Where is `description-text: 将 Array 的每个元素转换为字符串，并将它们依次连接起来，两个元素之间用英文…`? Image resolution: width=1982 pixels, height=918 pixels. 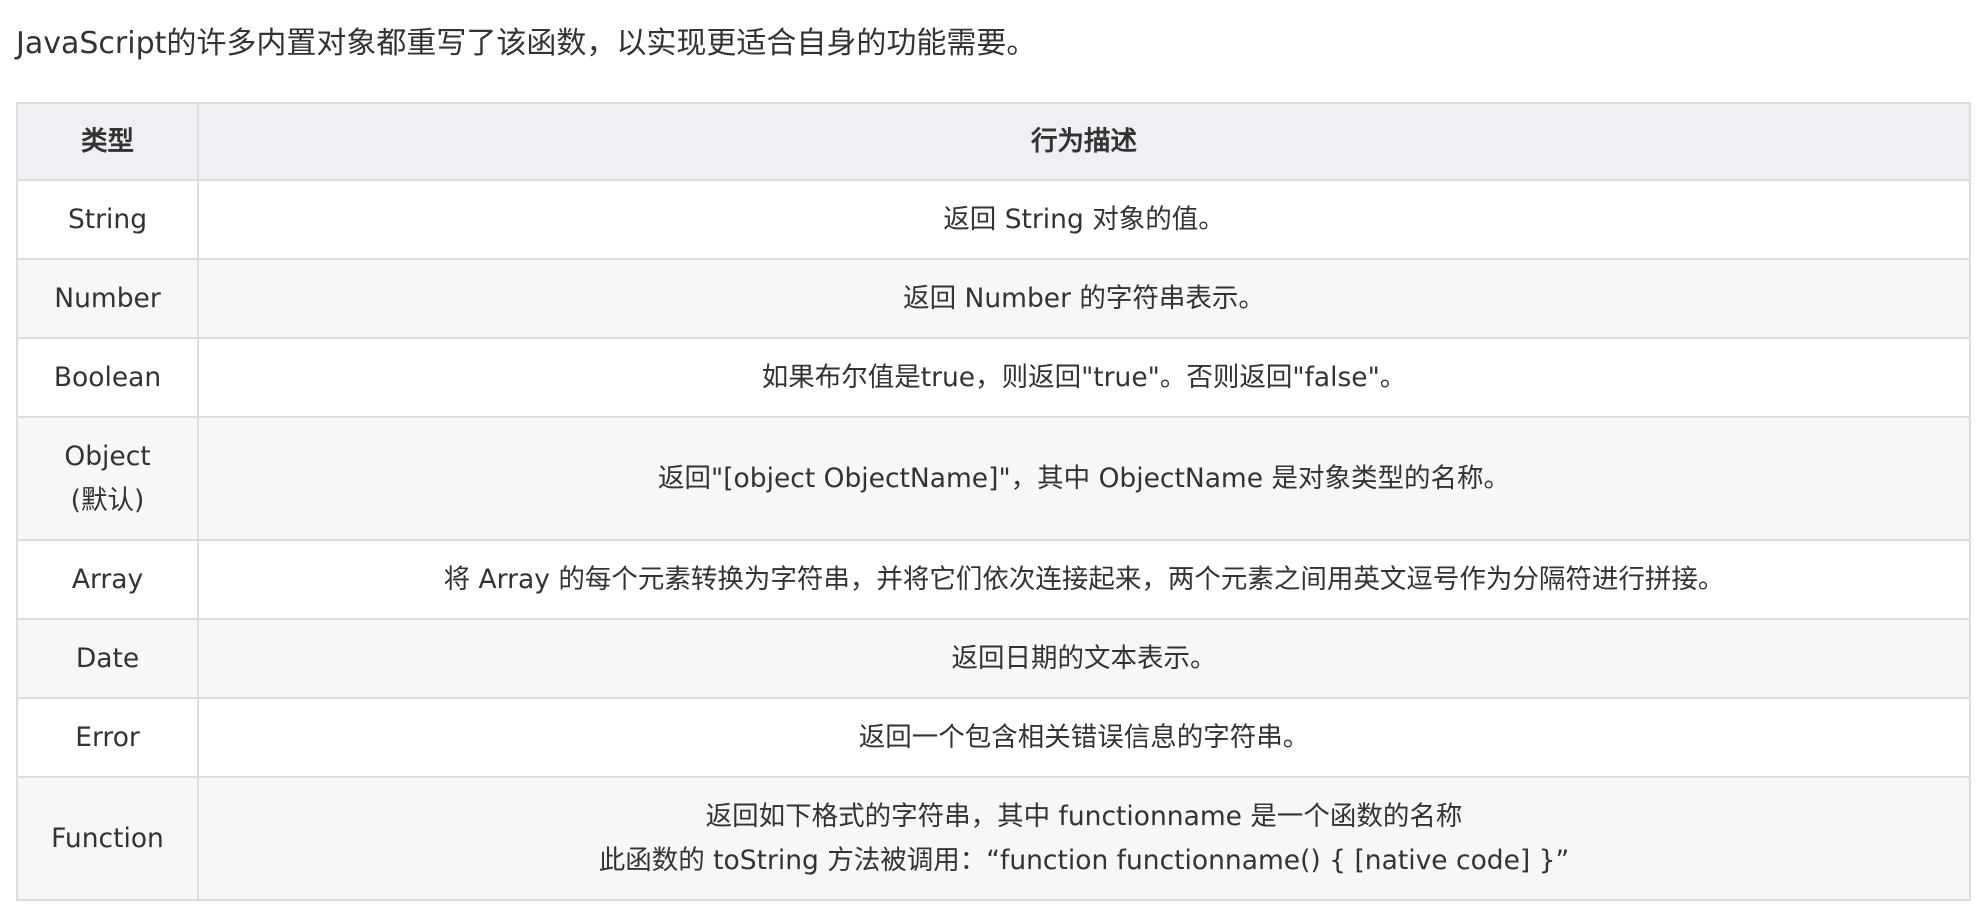 description-text: 将 Array 的每个元素转换为字符串，并将它们依次连接起来，两个元素之间用英文… is located at coordinates (1084, 579).